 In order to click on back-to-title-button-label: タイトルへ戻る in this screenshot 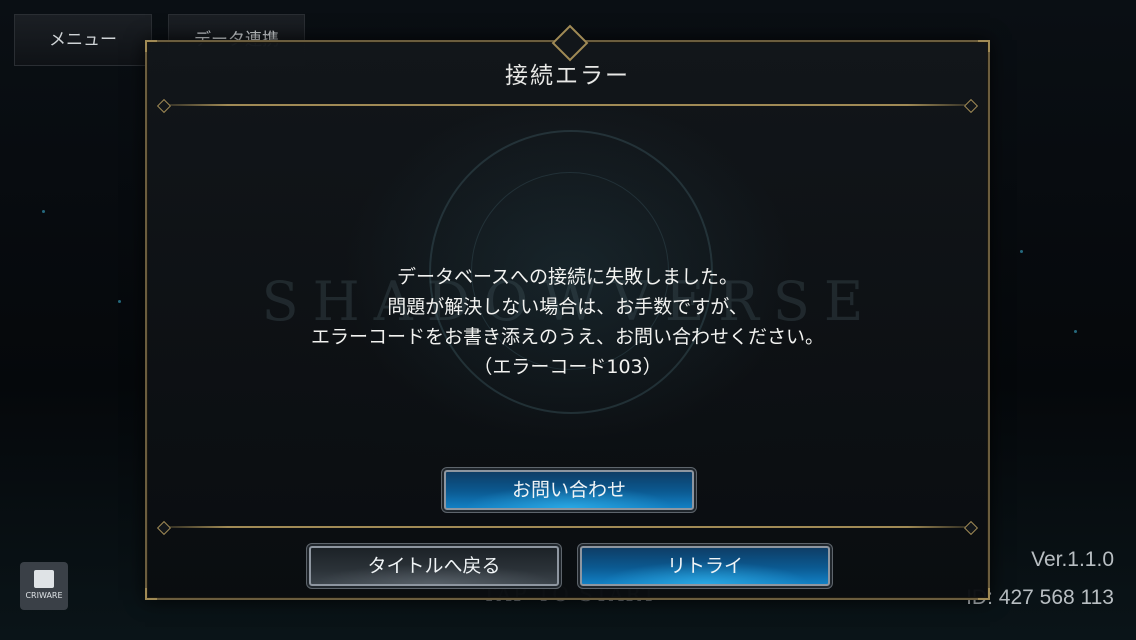, I will do `click(434, 566)`.